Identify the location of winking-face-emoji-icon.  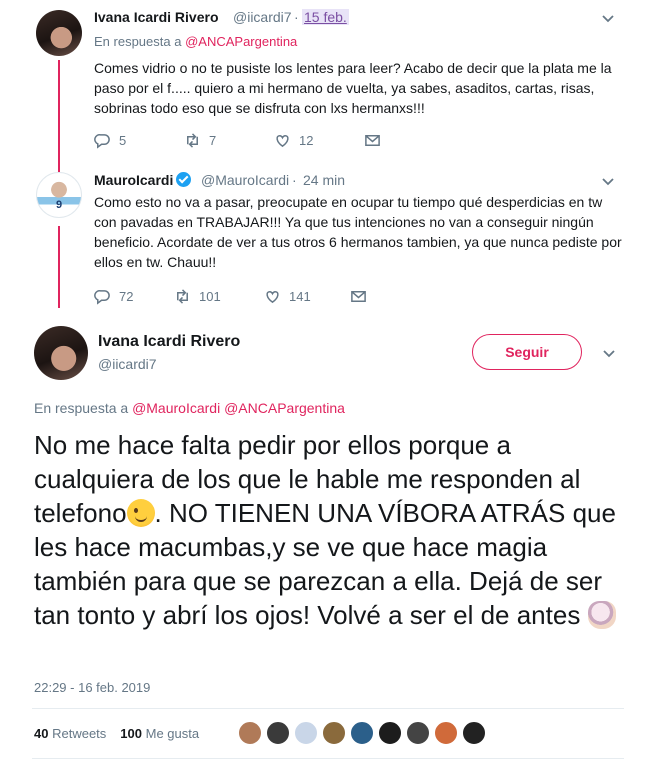
(140, 513).